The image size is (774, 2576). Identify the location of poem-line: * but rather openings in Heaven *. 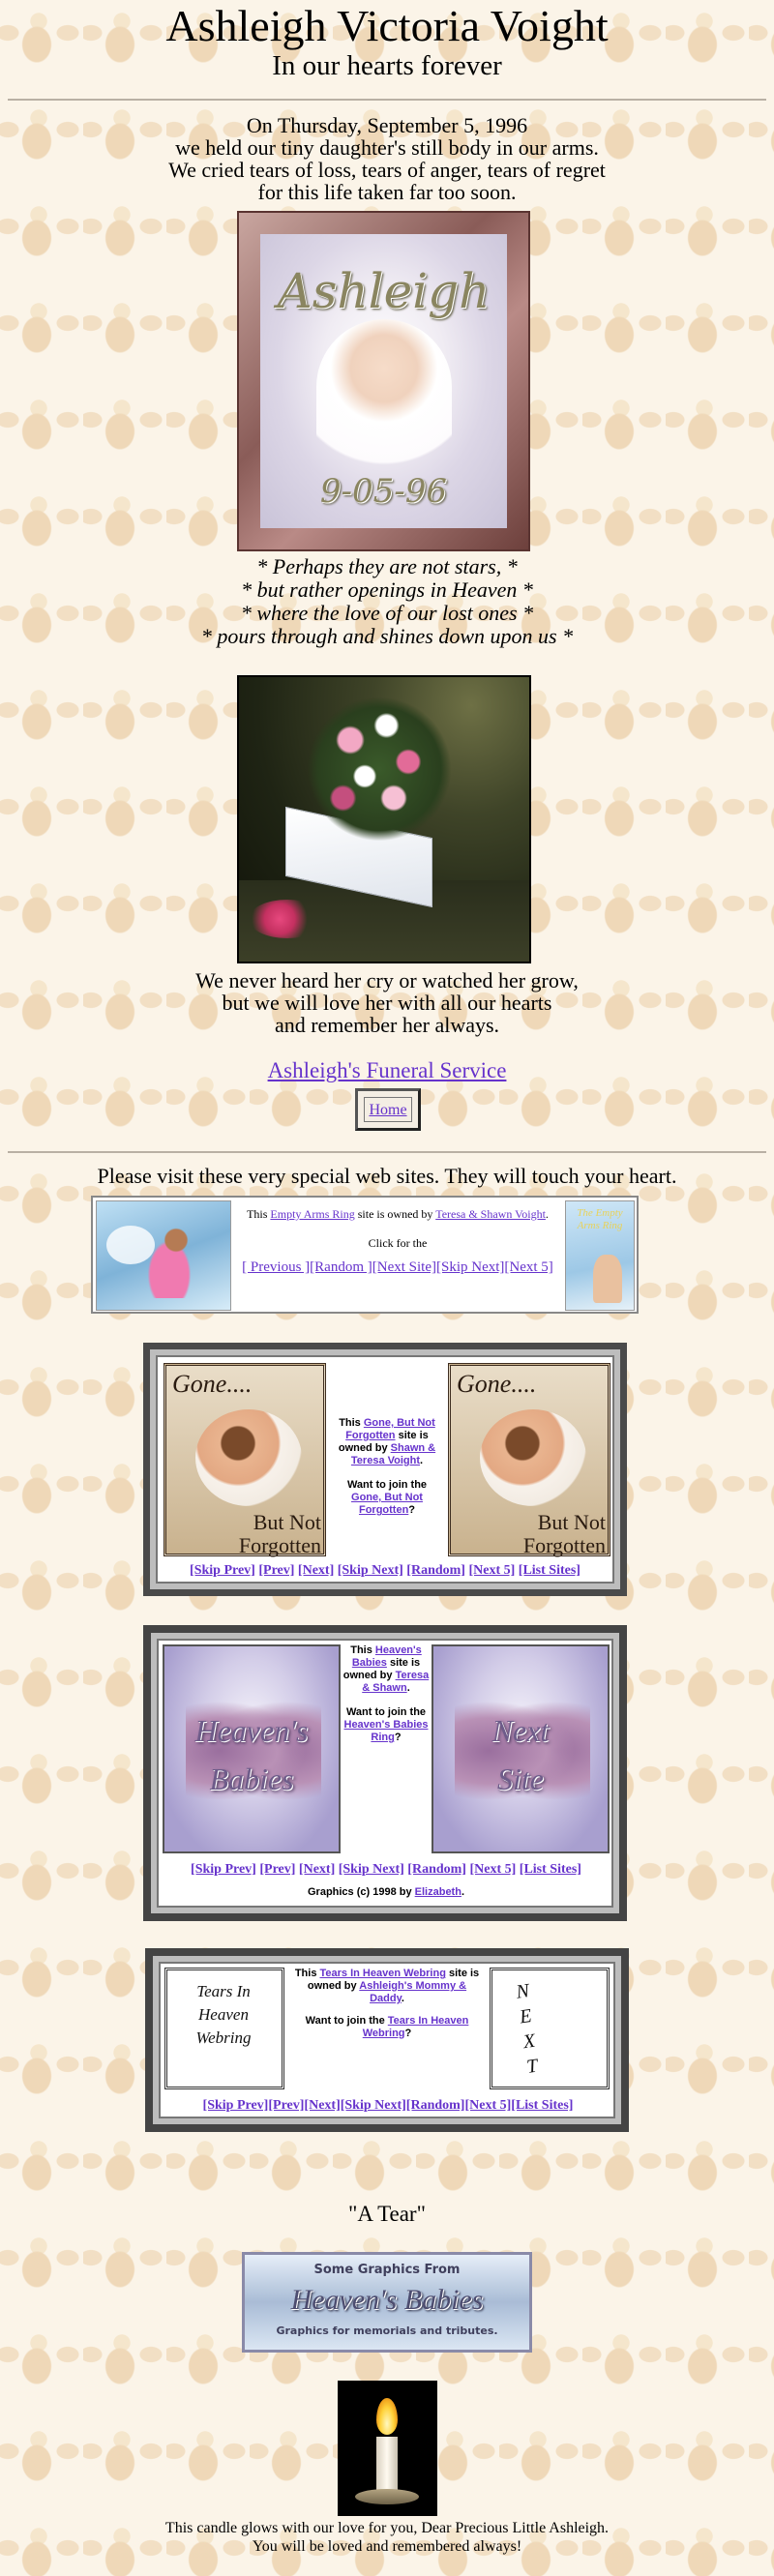
(387, 589).